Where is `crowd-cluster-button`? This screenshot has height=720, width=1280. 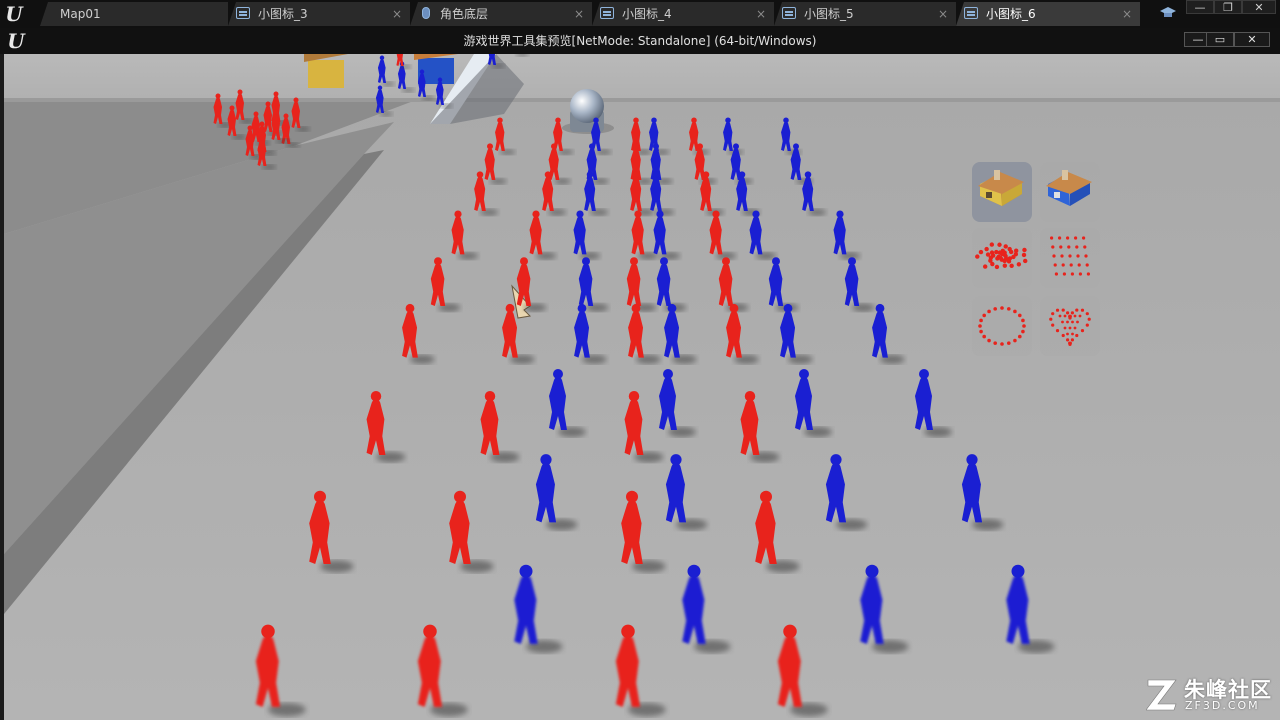 crowd-cluster-button is located at coordinates (1002, 258).